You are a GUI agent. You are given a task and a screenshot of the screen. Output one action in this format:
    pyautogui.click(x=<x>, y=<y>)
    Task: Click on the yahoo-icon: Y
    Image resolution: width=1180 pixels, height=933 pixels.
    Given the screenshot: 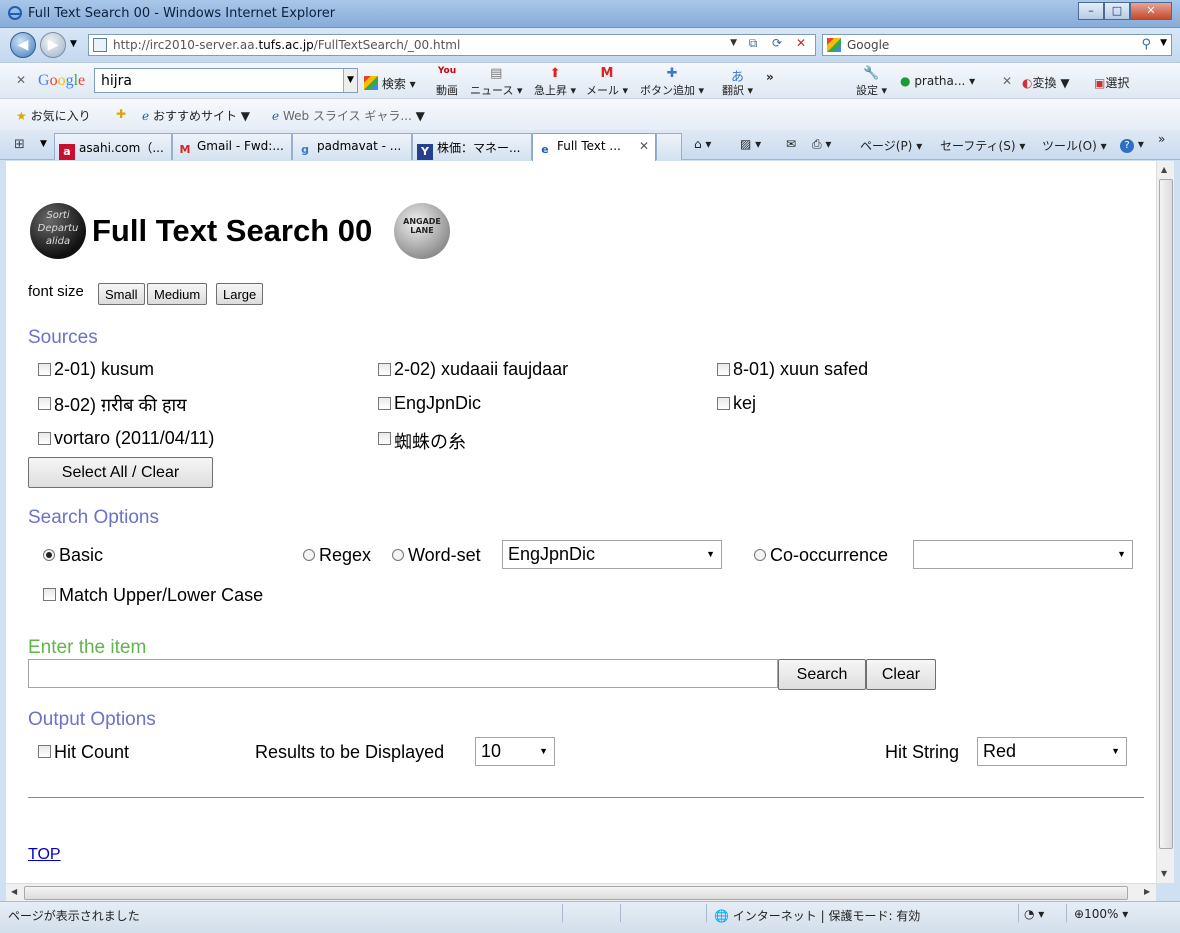 What is the action you would take?
    pyautogui.click(x=425, y=152)
    